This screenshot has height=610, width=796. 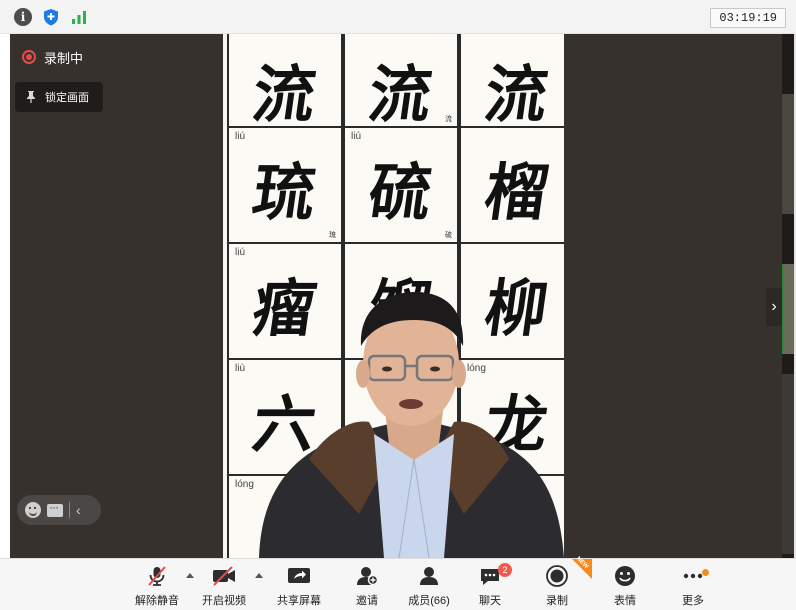 I want to click on lock-view-button: 锁定画面, so click(x=59, y=97).